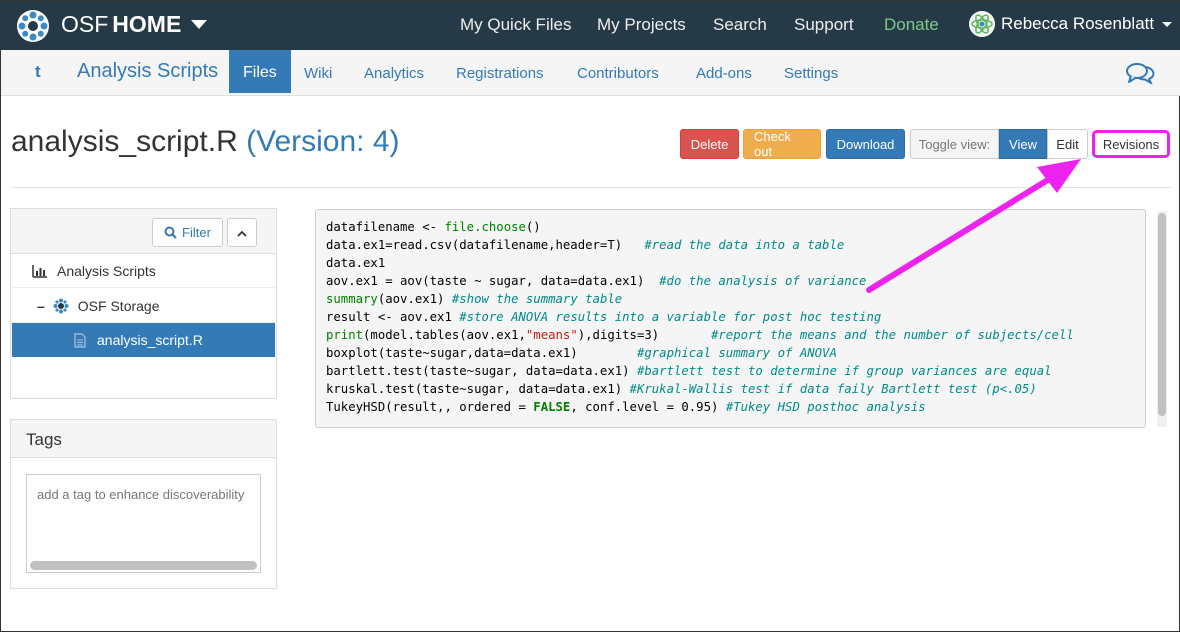 The height and width of the screenshot is (632, 1180). What do you see at coordinates (500, 73) in the screenshot?
I see `tab-registrations: Registrations` at bounding box center [500, 73].